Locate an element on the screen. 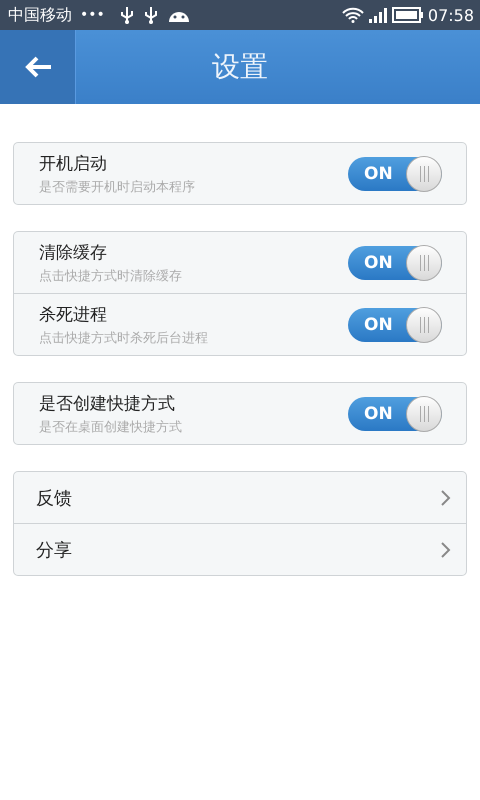 Image resolution: width=480 pixels, height=800 pixels. menu-item-label: 分享 is located at coordinates (54, 550).